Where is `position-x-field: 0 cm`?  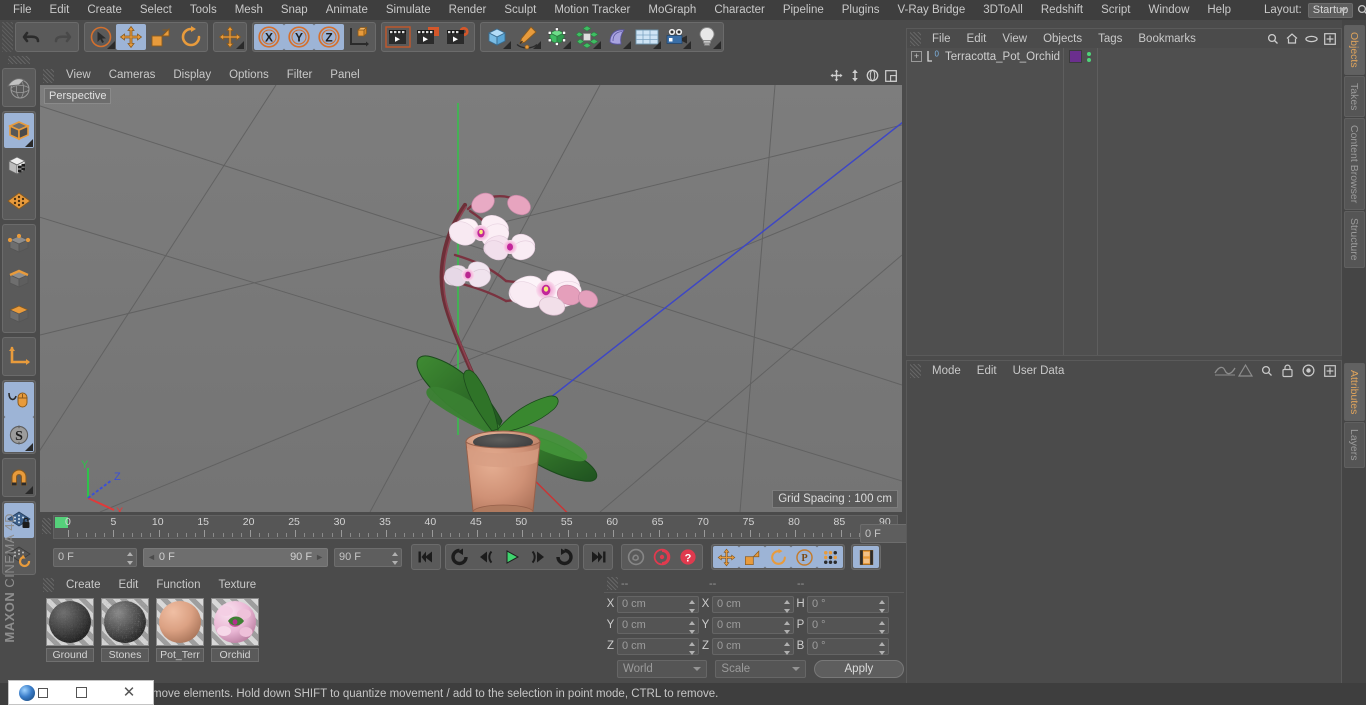 position-x-field: 0 cm is located at coordinates (658, 604).